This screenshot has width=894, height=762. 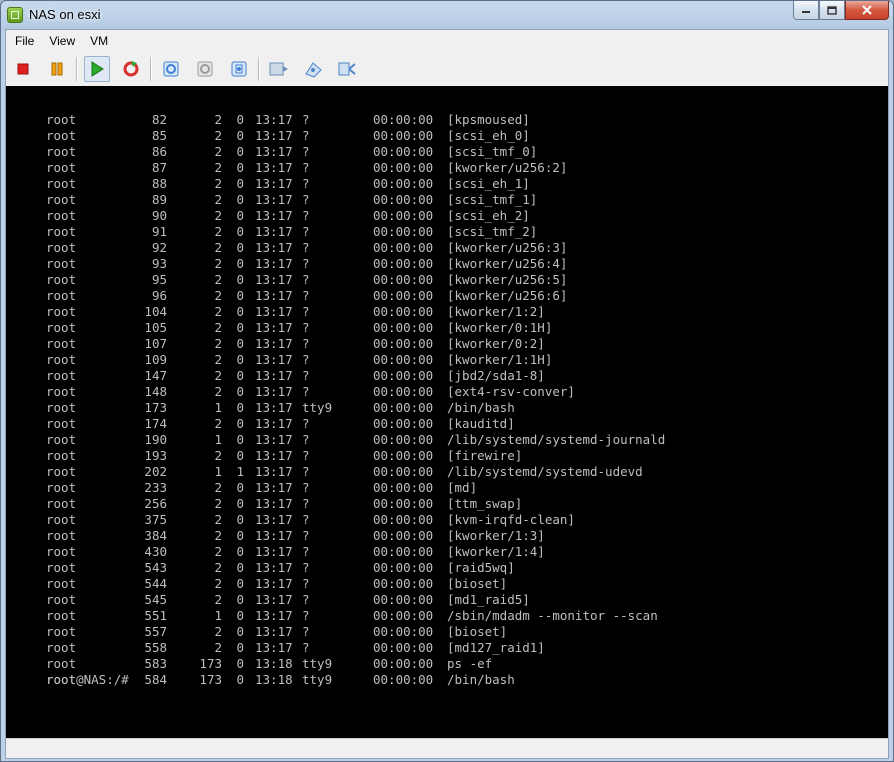 I want to click on cd-dvd-button, so click(x=279, y=69).